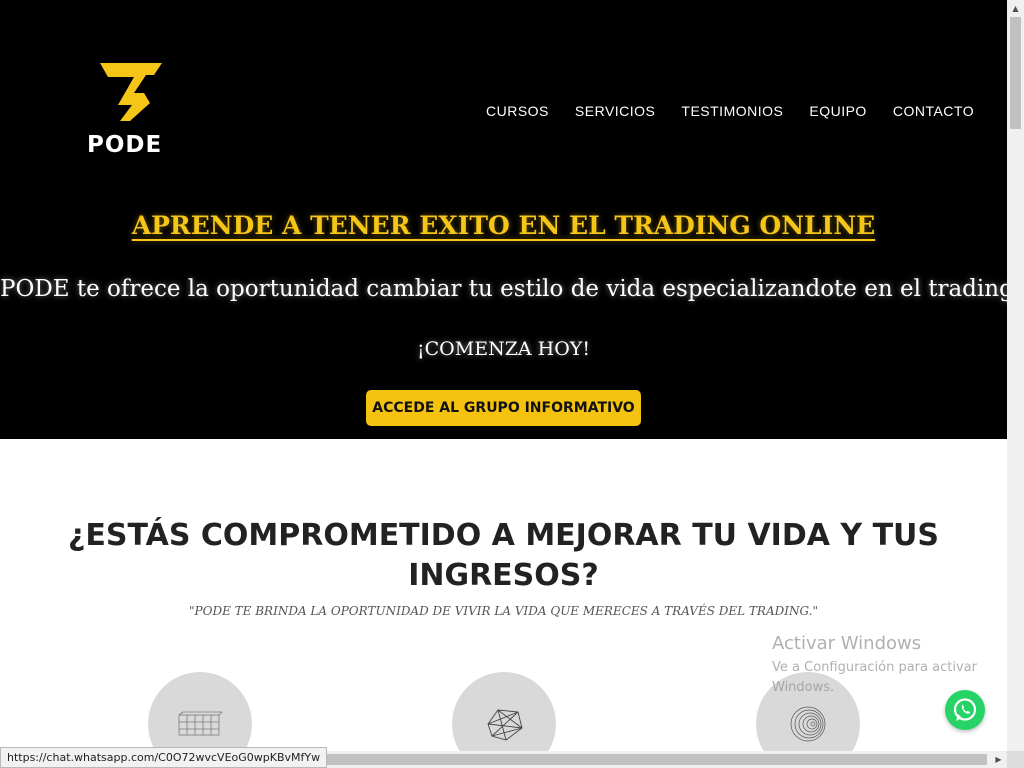 The width and height of the screenshot is (1024, 768). I want to click on logo-text: PODE, so click(125, 145).